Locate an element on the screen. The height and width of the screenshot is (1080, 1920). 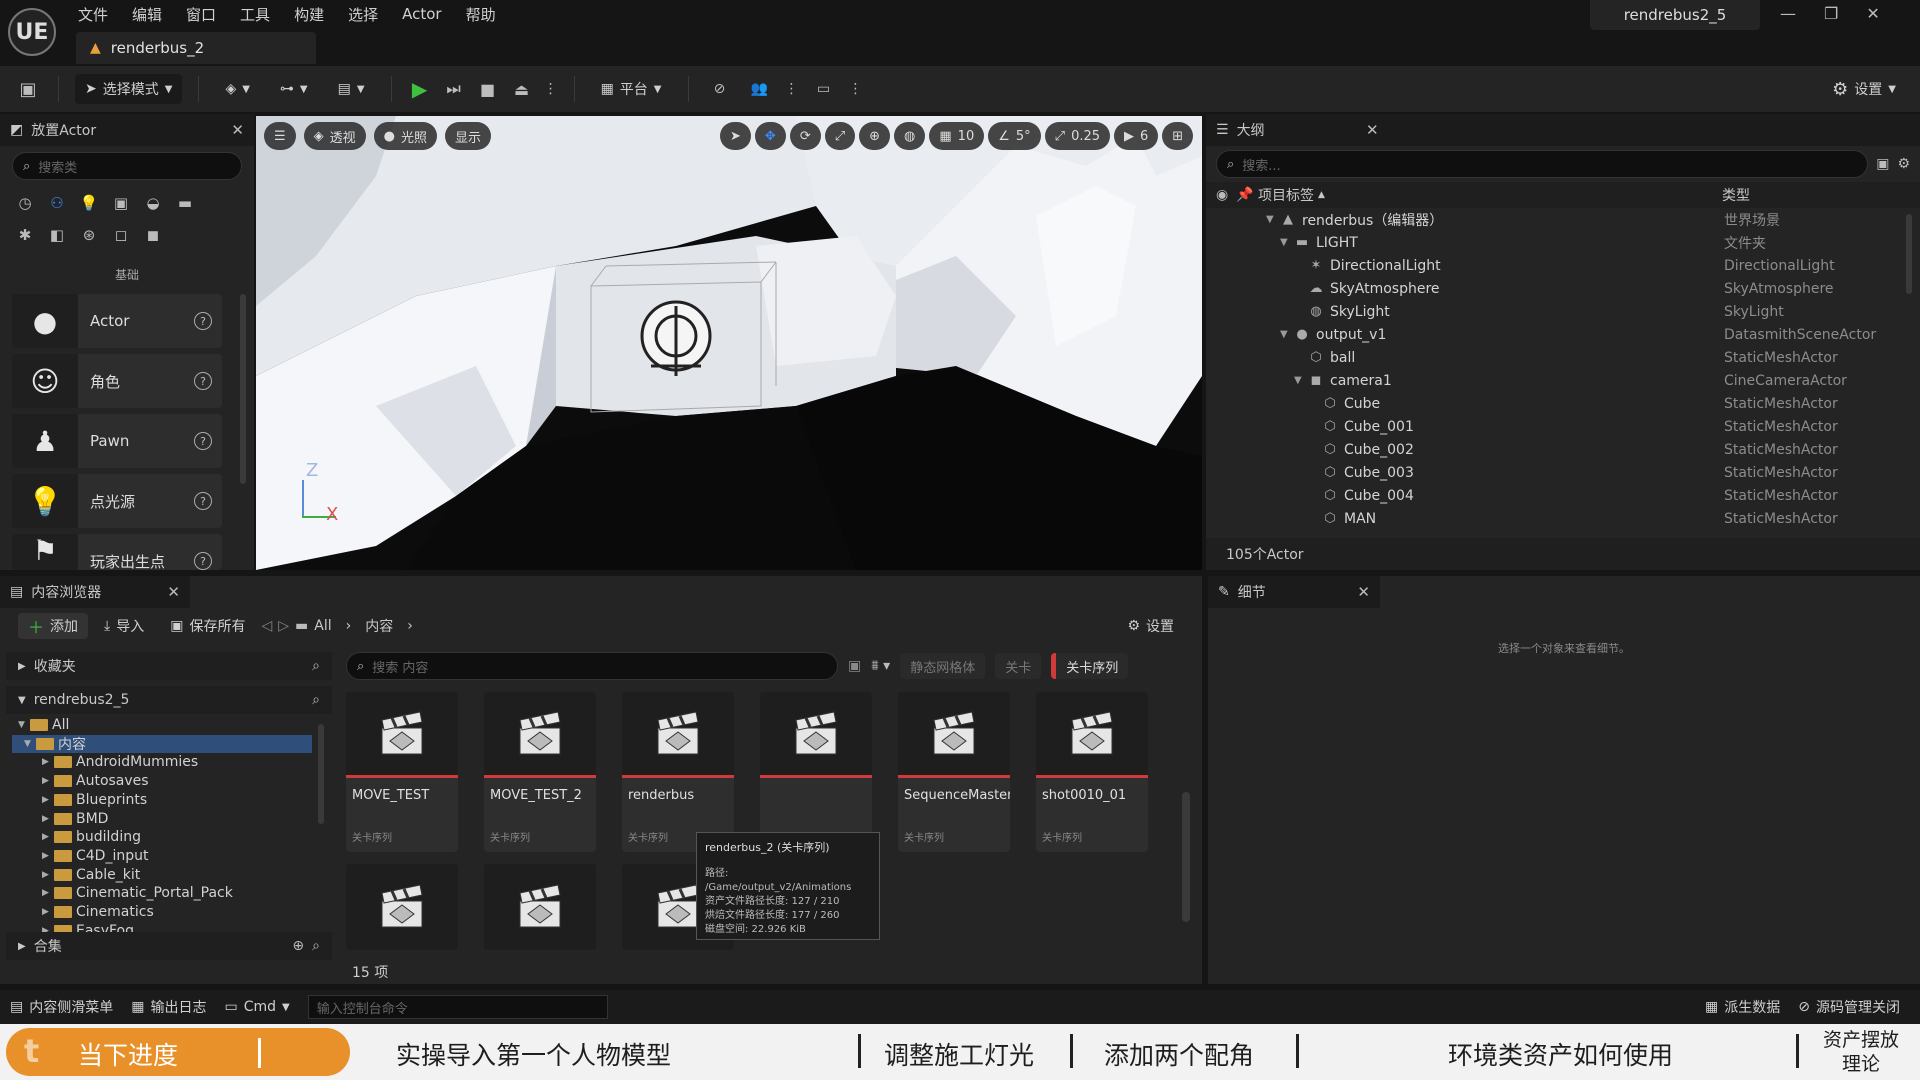
folder-tree-item: ▶ Blueprints is located at coordinates (82, 800).